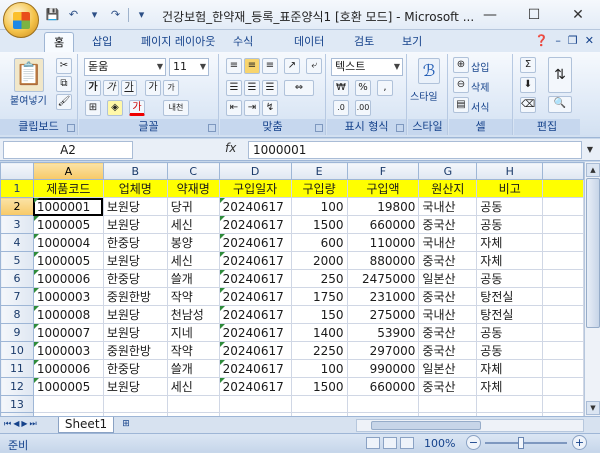  What do you see at coordinates (17, 278) in the screenshot?
I see `row-header: 6` at bounding box center [17, 278].